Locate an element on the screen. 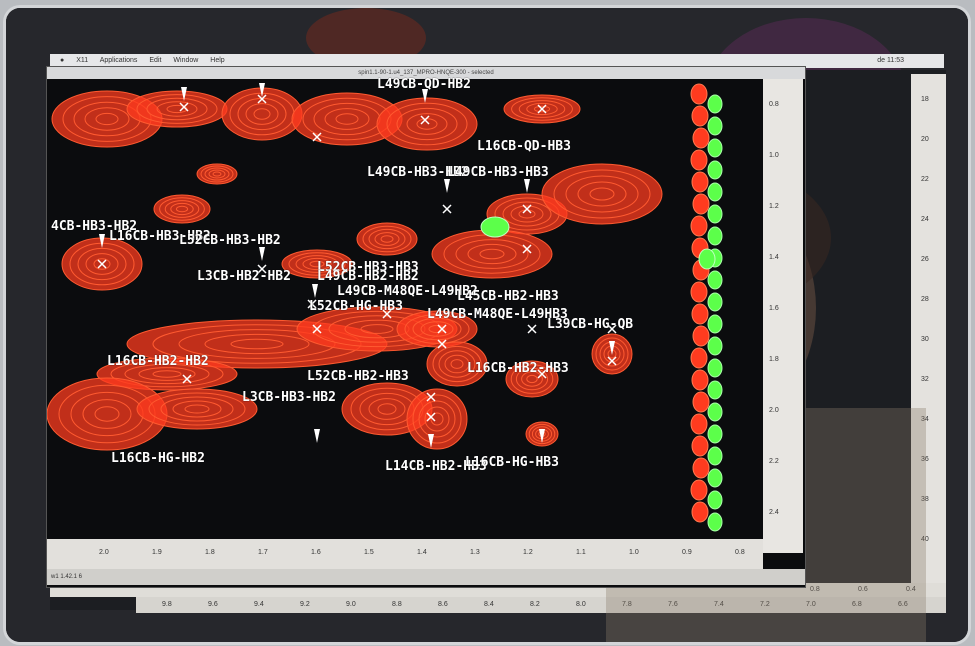 The image size is (975, 646). y-tick-label: 1.8 is located at coordinates (774, 359).